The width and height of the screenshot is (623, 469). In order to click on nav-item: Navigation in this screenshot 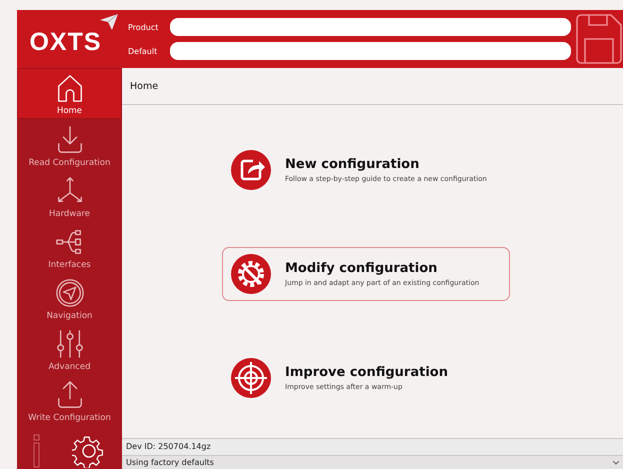, I will do `click(69, 297)`.